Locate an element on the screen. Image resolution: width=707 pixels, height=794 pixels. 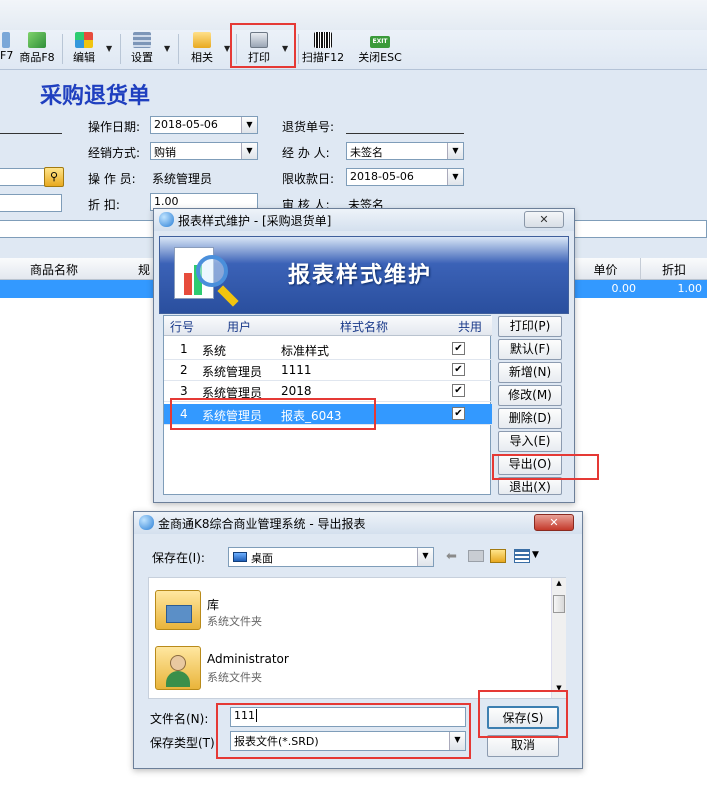
barcode-icon is located at coordinates (323, 40).